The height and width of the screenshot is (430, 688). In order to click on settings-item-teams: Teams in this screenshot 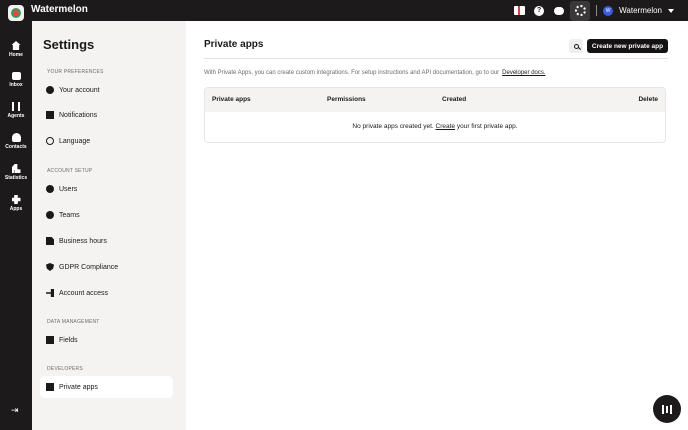, I will do `click(106, 215)`.